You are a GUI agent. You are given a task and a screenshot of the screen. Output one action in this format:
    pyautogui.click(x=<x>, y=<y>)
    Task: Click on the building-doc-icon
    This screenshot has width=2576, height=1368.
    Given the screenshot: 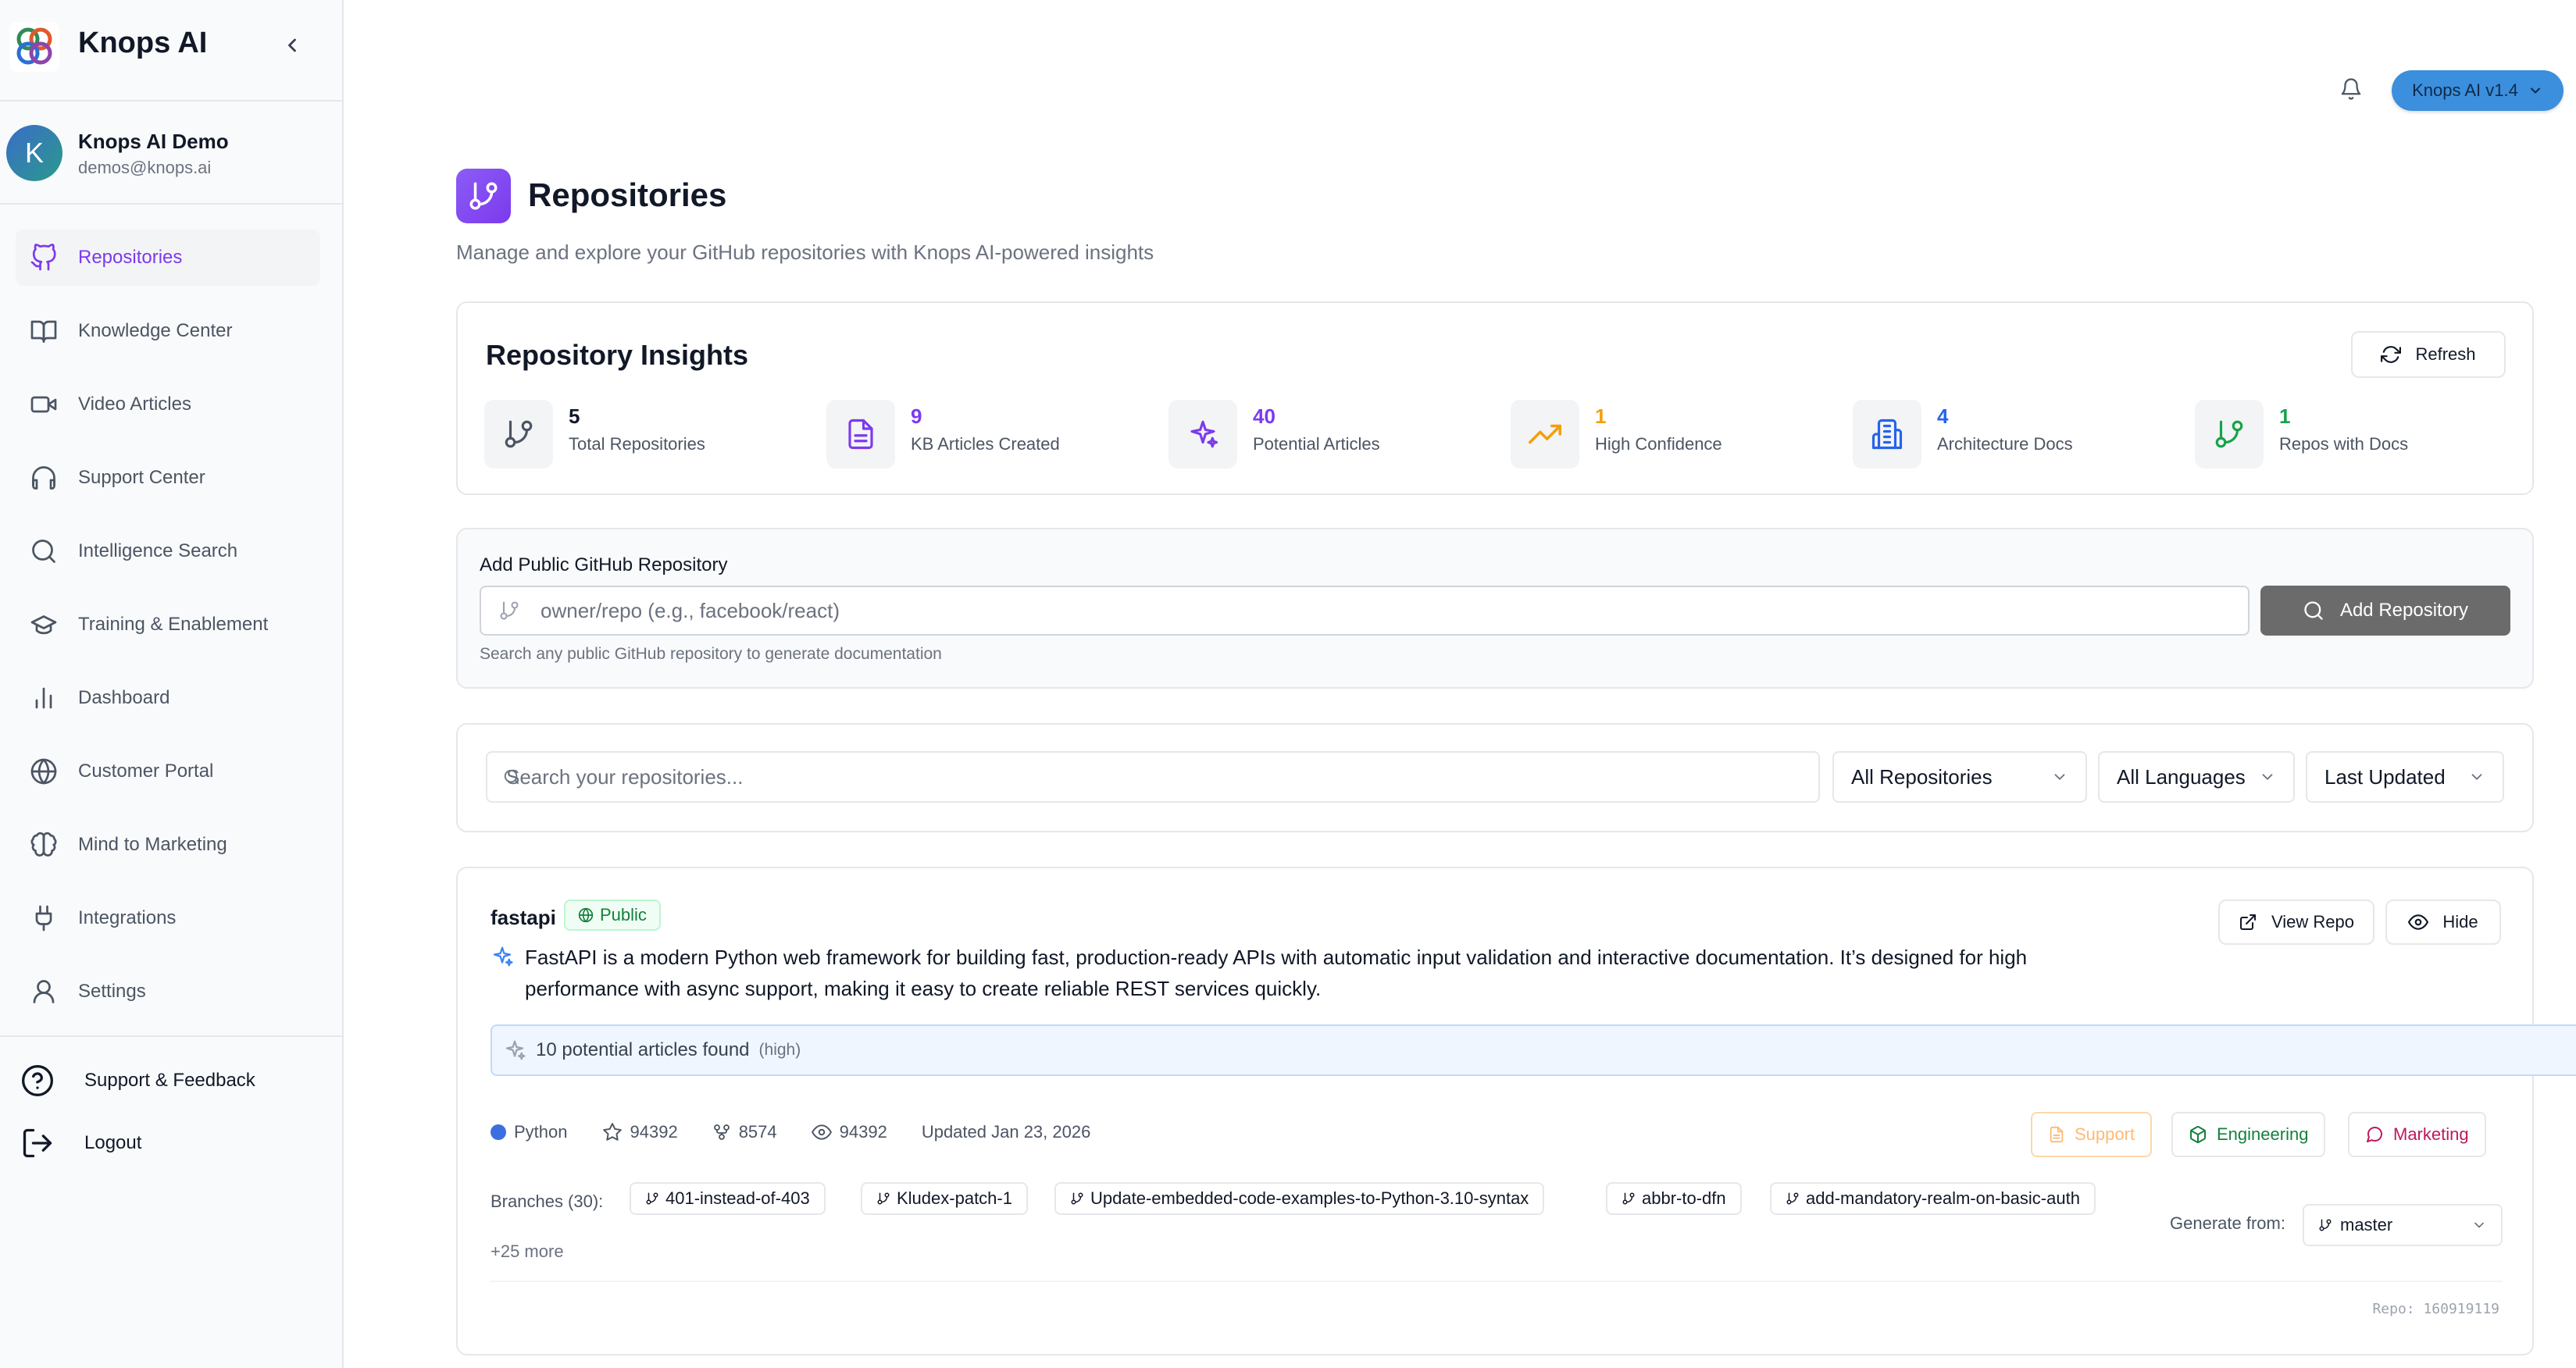 What is the action you would take?
    pyautogui.click(x=1887, y=434)
    